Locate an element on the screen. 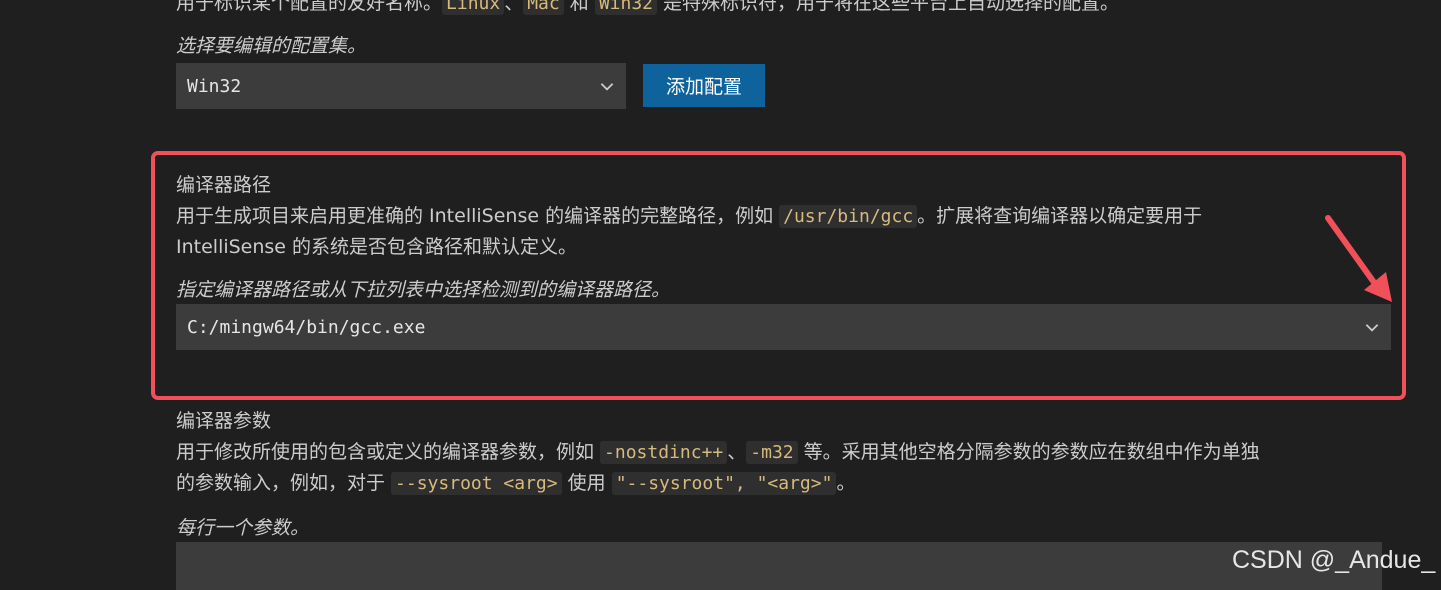 The image size is (1441, 590). compiler-path-title: 编译器路径 is located at coordinates (224, 185).